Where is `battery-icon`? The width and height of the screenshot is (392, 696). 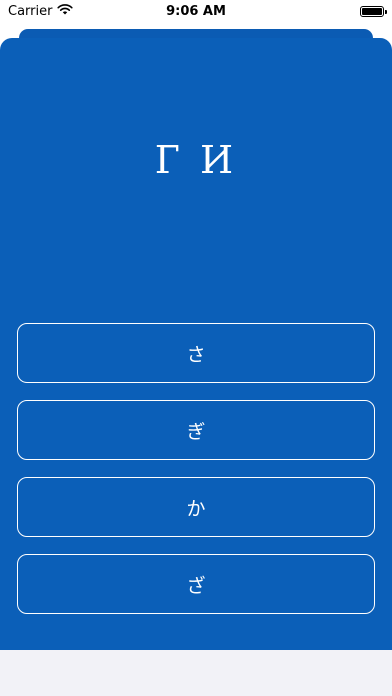 battery-icon is located at coordinates (373, 11).